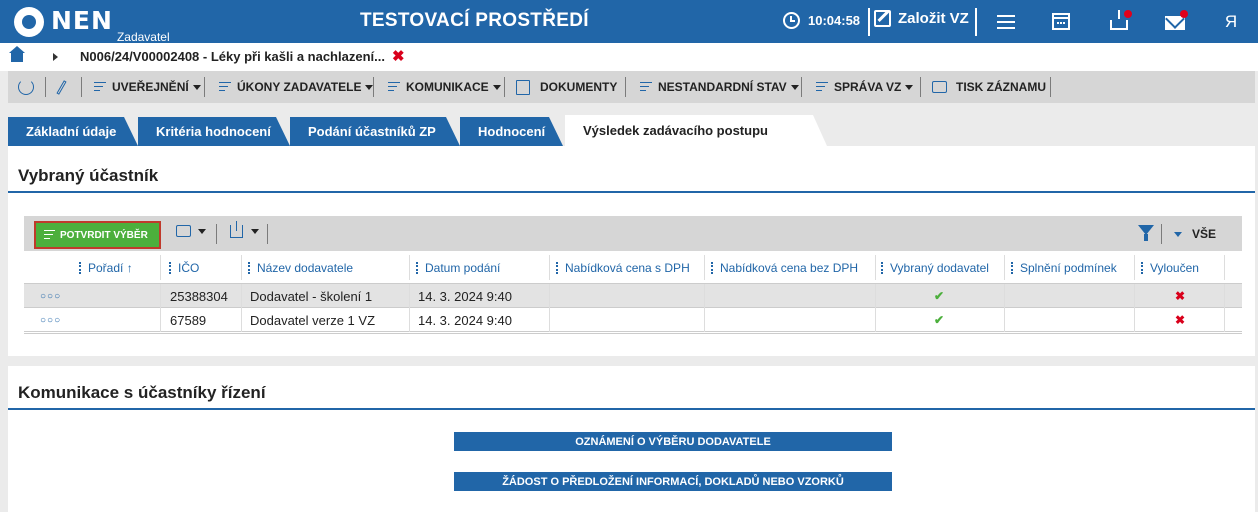 This screenshot has width=1258, height=512. What do you see at coordinates (296, 87) in the screenshot?
I see `menu-ukony-zadavatele: ÚKONY ZADAVATELE` at bounding box center [296, 87].